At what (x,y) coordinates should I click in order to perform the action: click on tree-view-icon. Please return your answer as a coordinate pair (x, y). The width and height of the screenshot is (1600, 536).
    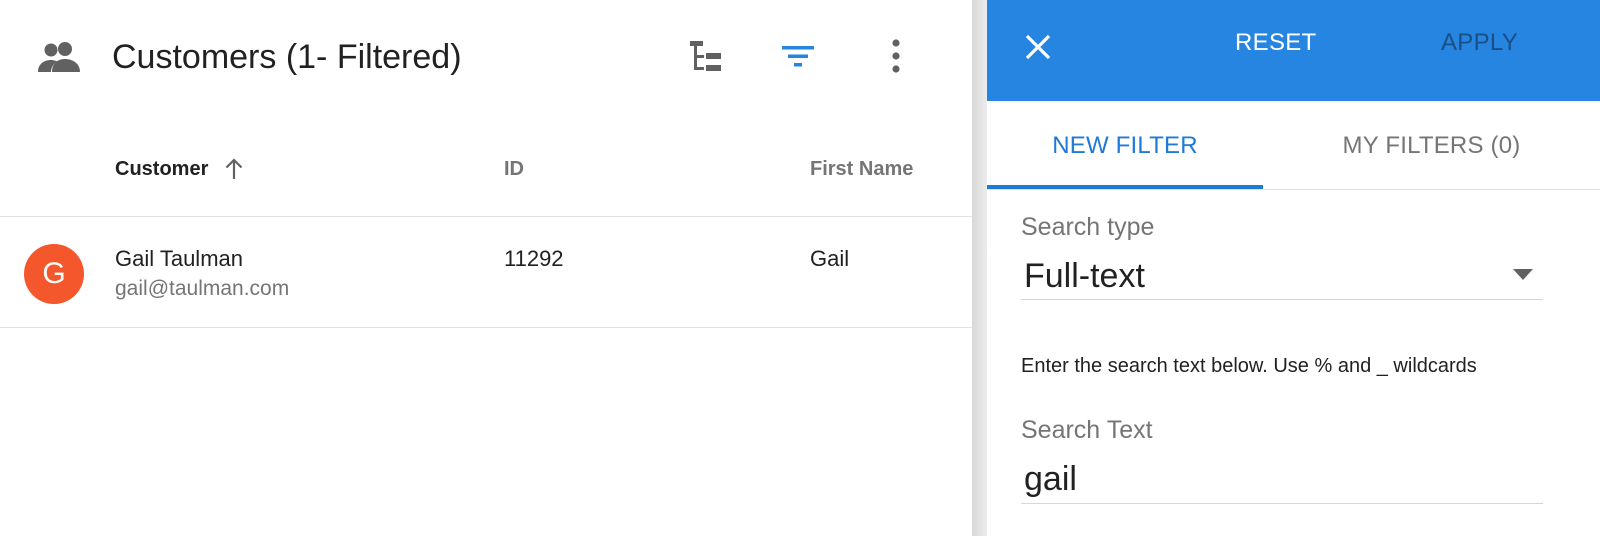
    Looking at the image, I should click on (706, 58).